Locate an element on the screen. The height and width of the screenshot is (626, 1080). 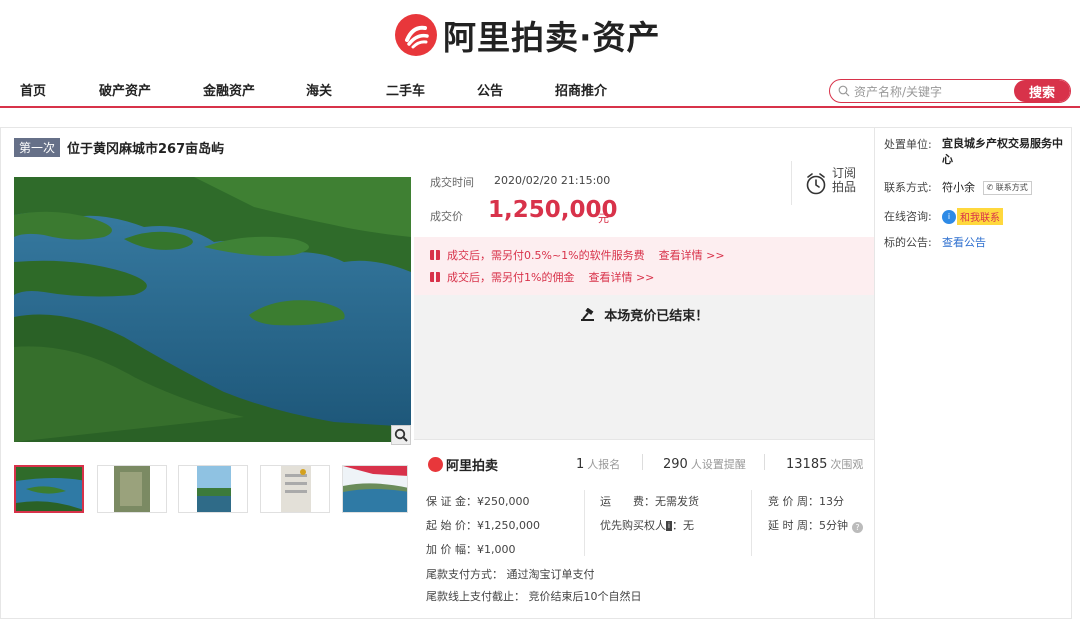
nav-home: 首页 is located at coordinates (33, 89).